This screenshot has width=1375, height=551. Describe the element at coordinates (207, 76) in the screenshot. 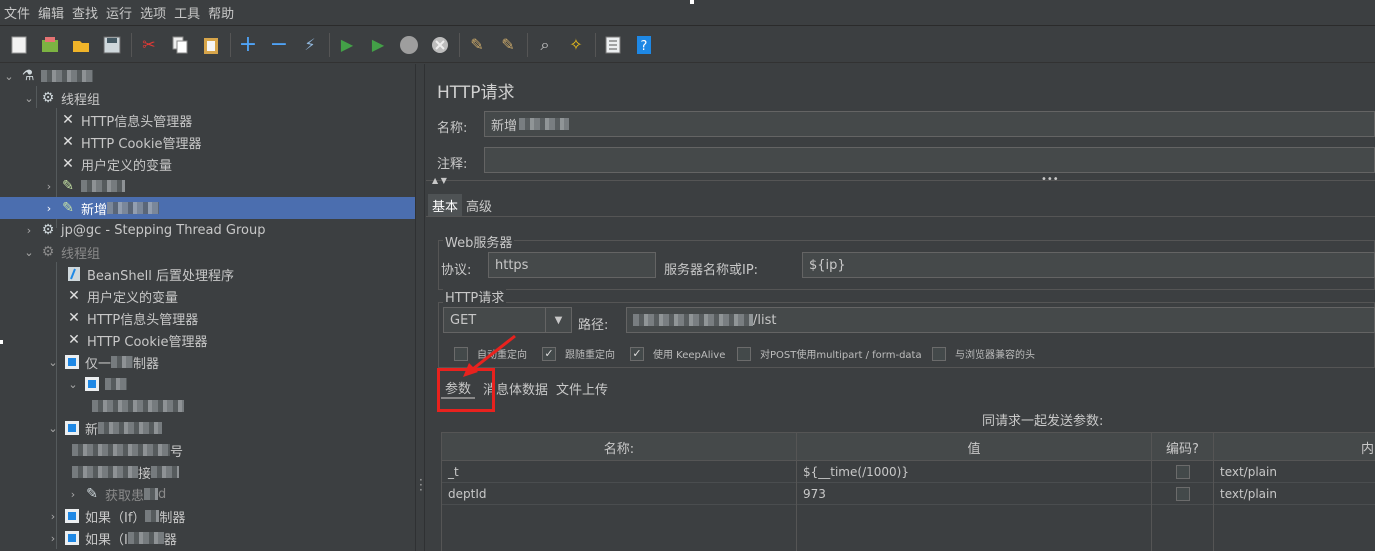

I see `tree-item-test-plan: ⌄ ⚗` at that location.